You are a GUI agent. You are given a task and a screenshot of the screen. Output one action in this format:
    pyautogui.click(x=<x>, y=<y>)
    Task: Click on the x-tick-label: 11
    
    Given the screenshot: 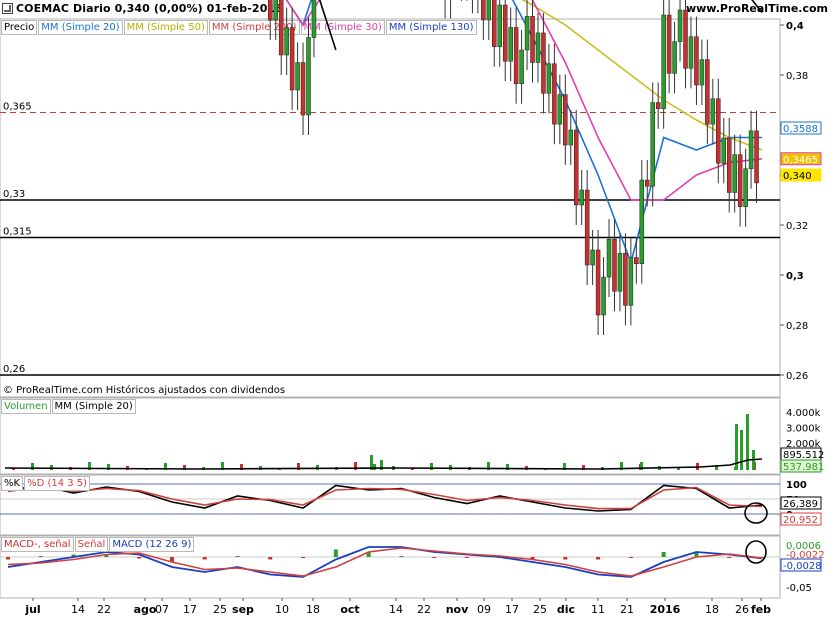 What is the action you would take?
    pyautogui.click(x=598, y=609)
    